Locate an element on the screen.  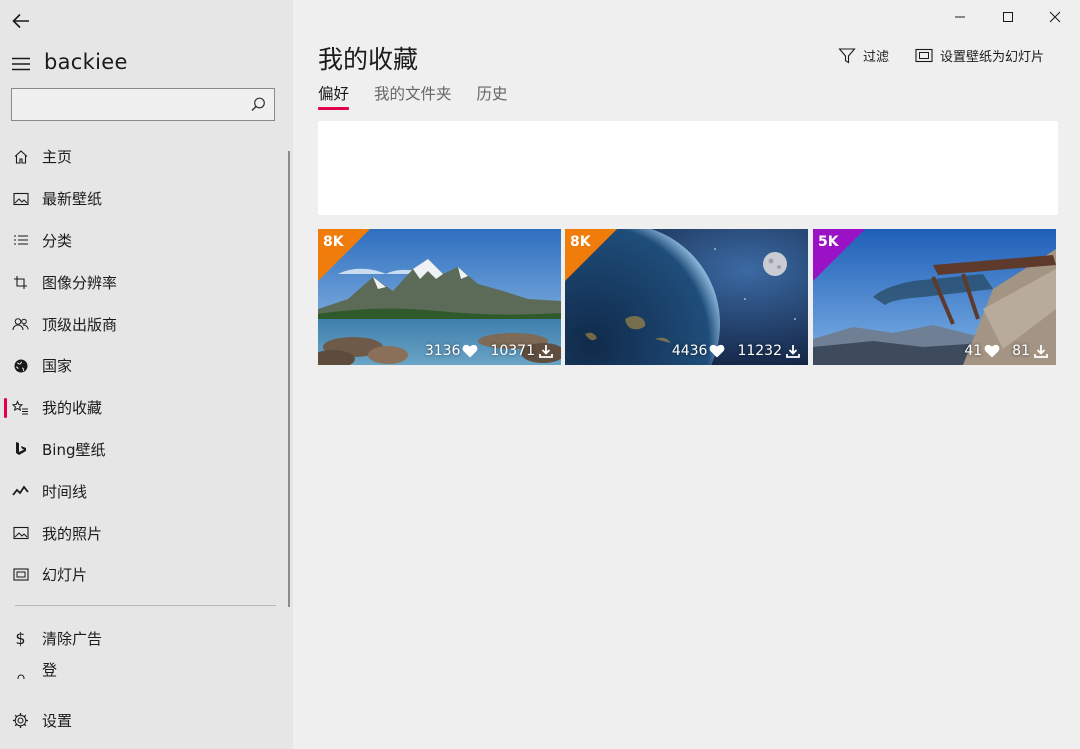
close-icon is located at coordinates (1055, 17).